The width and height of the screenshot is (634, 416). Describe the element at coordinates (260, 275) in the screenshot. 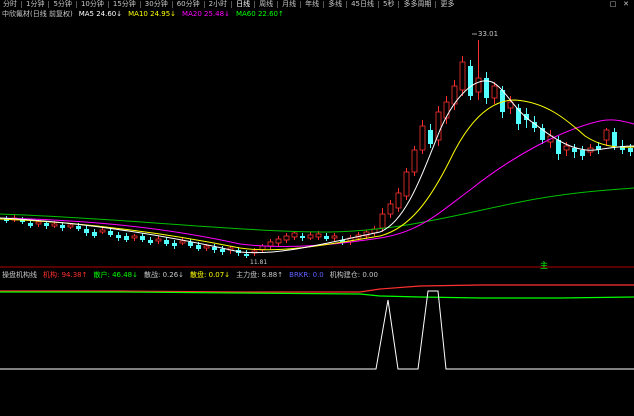

I see `indicator-item-4: 主力盘: 8.88↑` at that location.